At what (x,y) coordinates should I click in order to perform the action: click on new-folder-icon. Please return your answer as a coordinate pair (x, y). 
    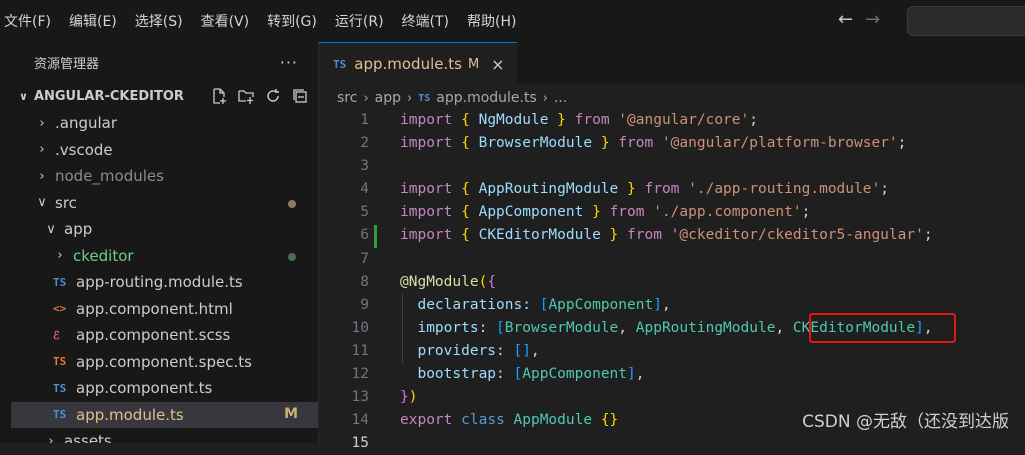
    Looking at the image, I should click on (246, 96).